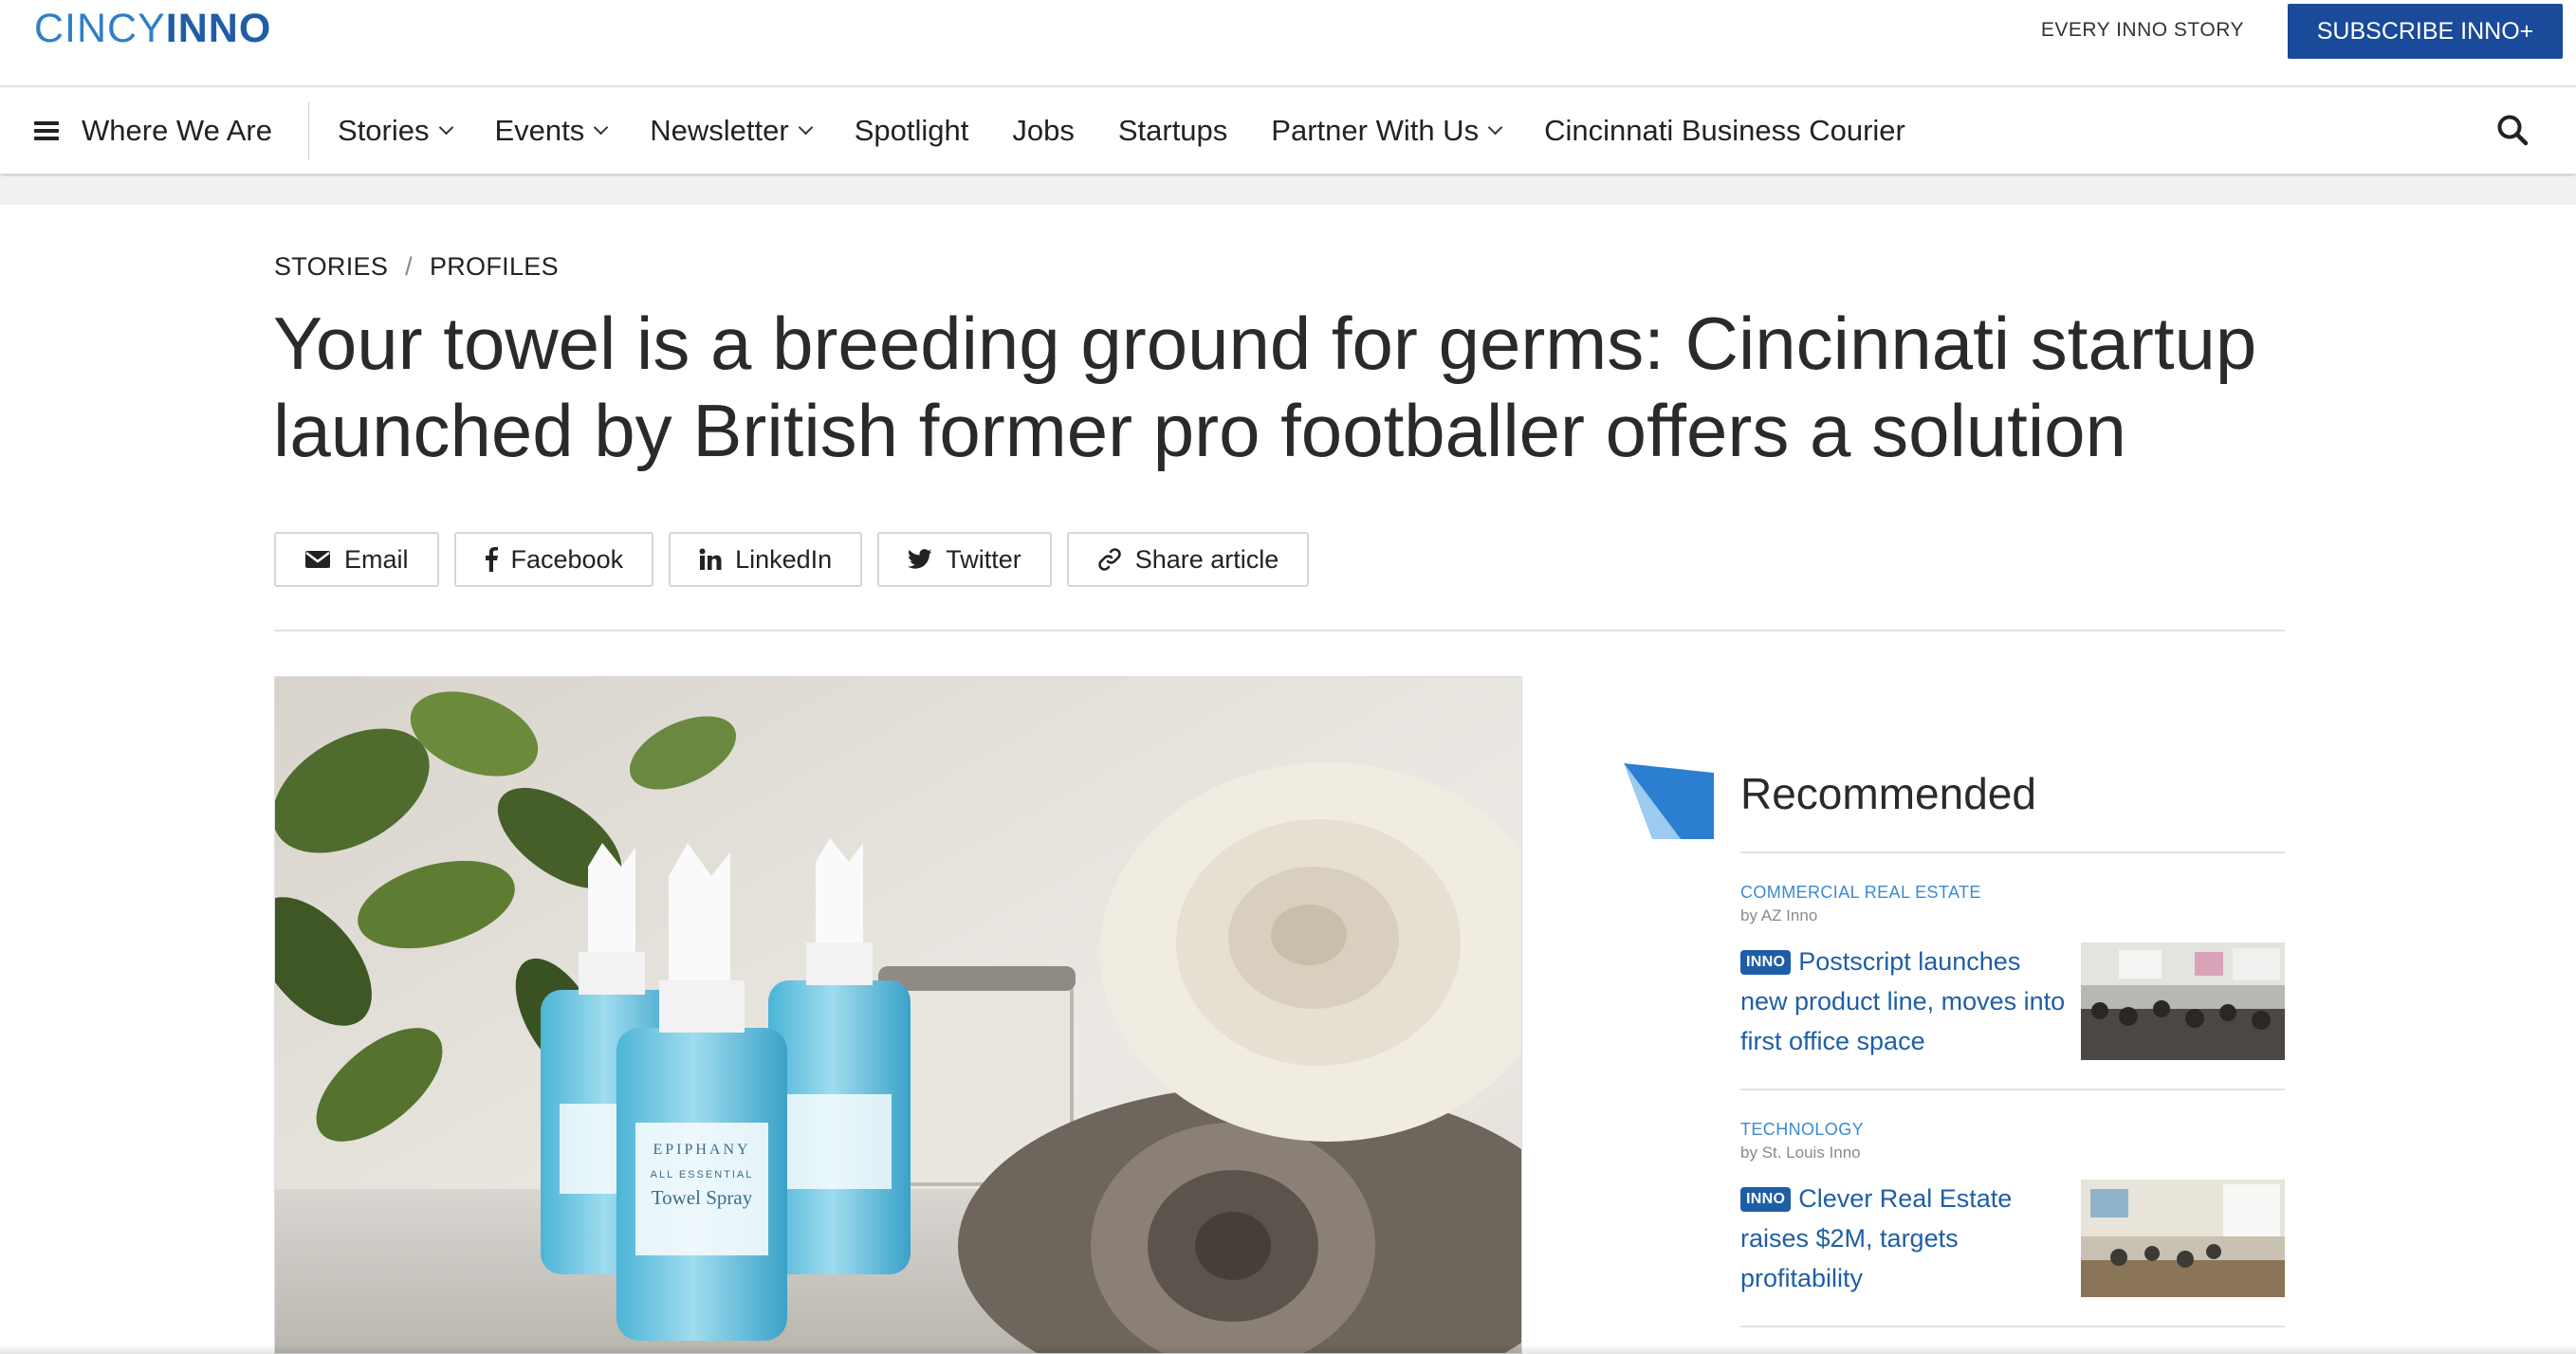 Image resolution: width=2576 pixels, height=1354 pixels. Describe the element at coordinates (567, 559) in the screenshot. I see `share-facebook-label: Facebook` at that location.